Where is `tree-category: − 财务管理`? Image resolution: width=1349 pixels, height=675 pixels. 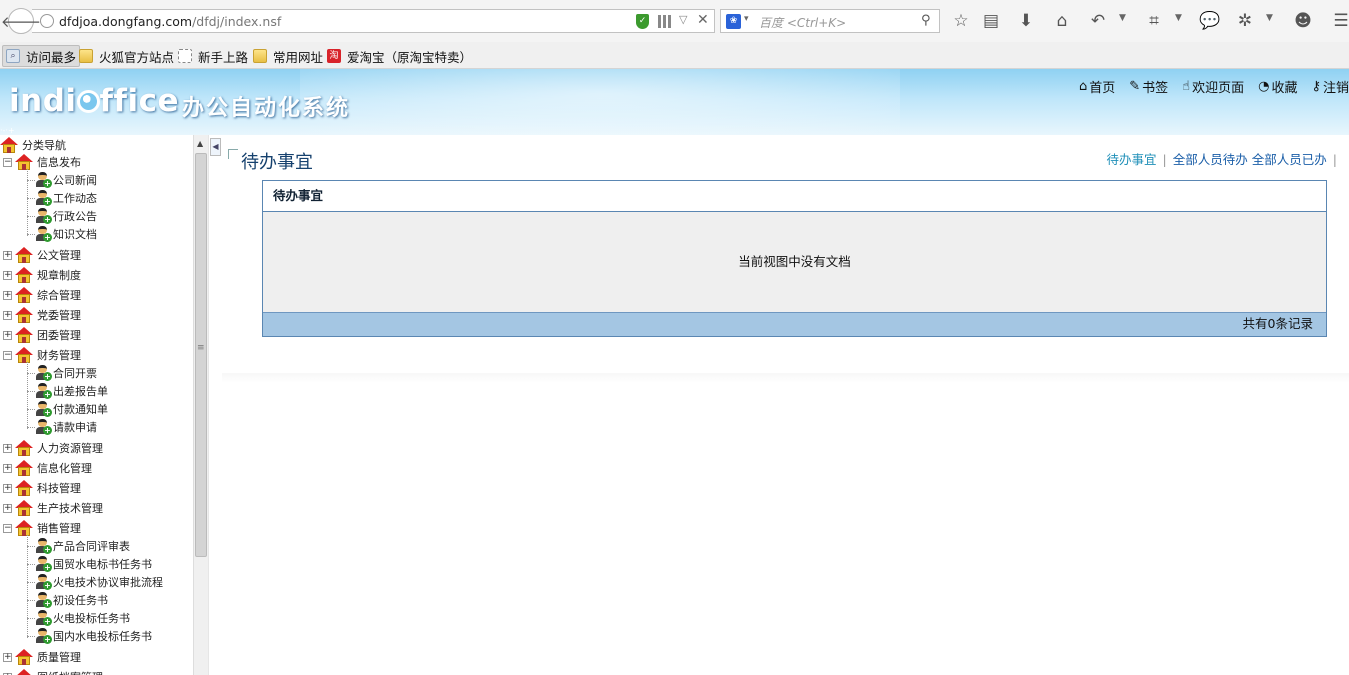
tree-category: − 财务管理 is located at coordinates (42, 355).